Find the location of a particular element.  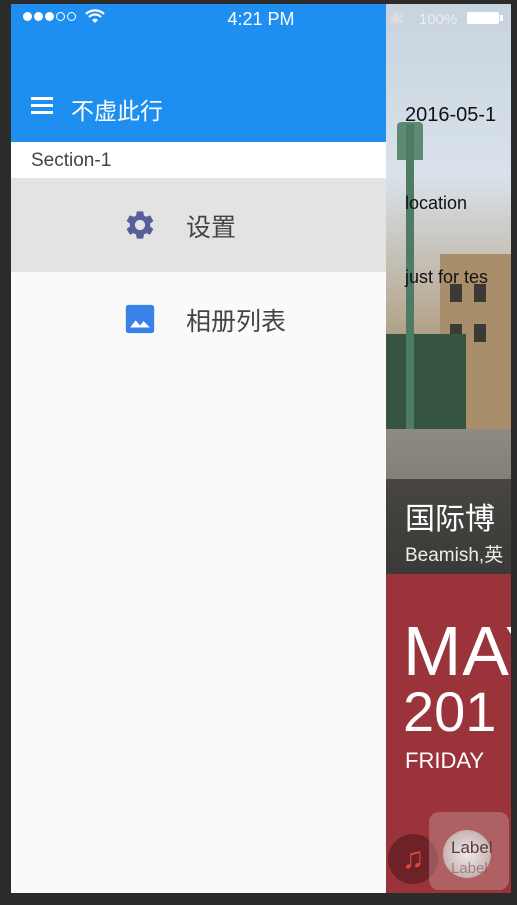

shop-front is located at coordinates (426, 381).